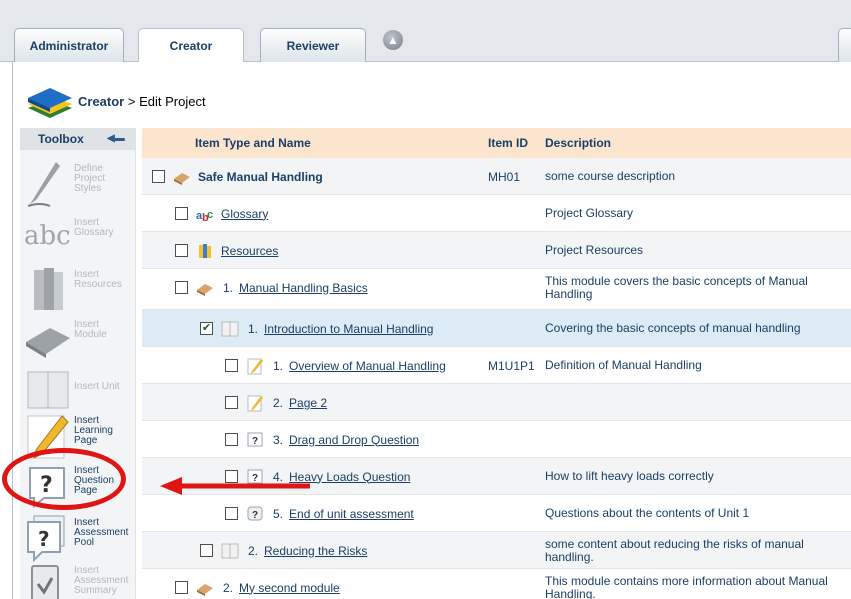  Describe the element at coordinates (77, 139) in the screenshot. I see `toolbox-header: Toolbox ◀▬` at that location.